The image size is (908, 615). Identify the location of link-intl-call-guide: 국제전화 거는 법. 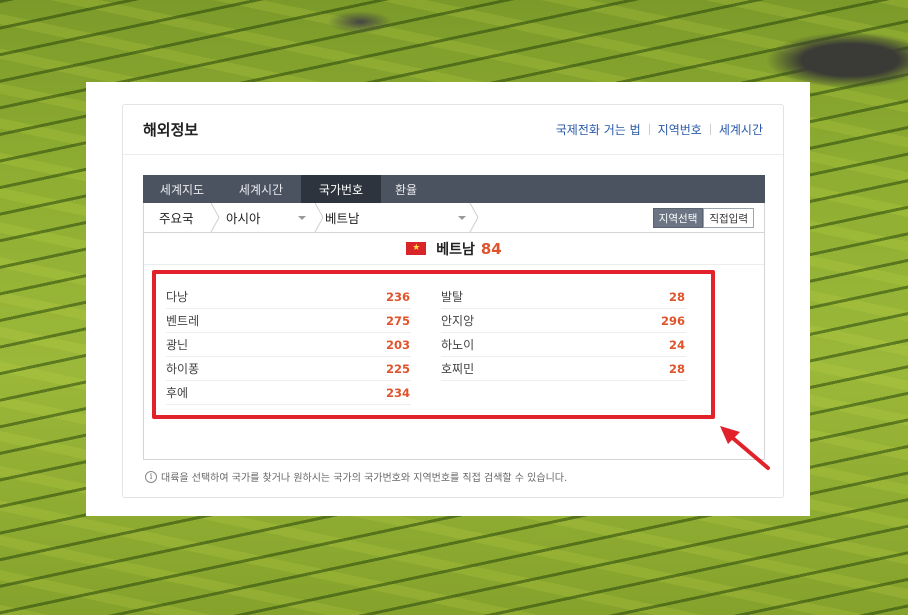
(598, 129).